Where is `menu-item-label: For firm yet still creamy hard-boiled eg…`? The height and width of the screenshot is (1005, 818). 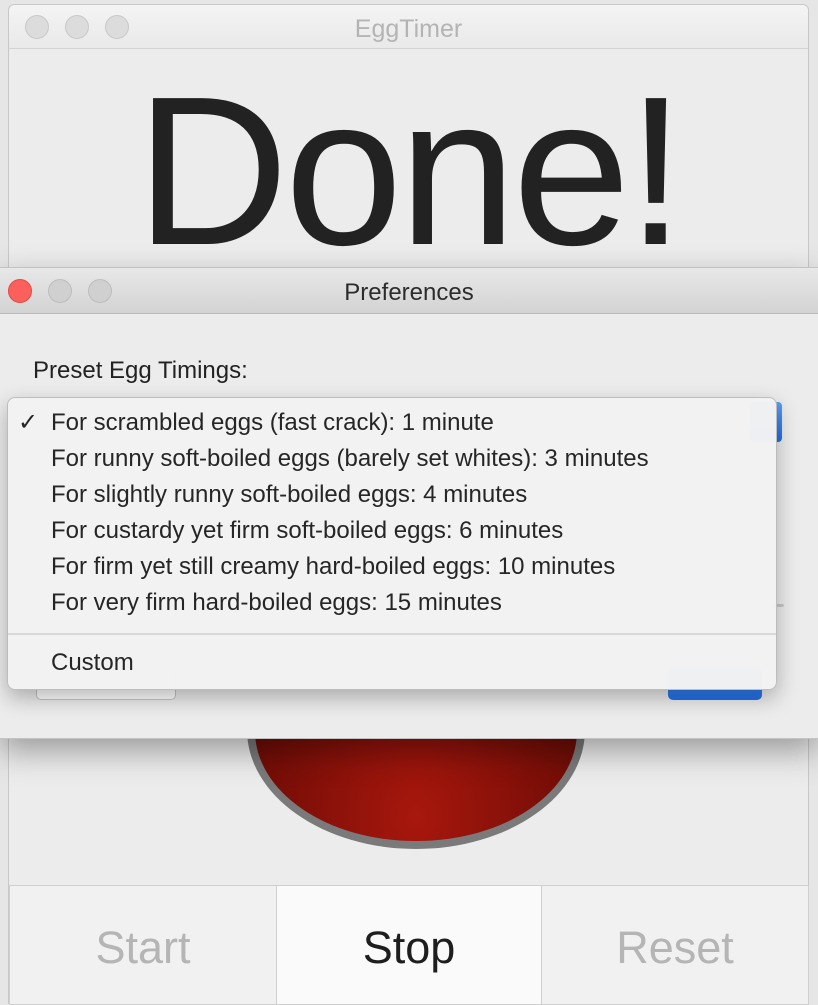 menu-item-label: For firm yet still creamy hard-boiled eg… is located at coordinates (333, 566).